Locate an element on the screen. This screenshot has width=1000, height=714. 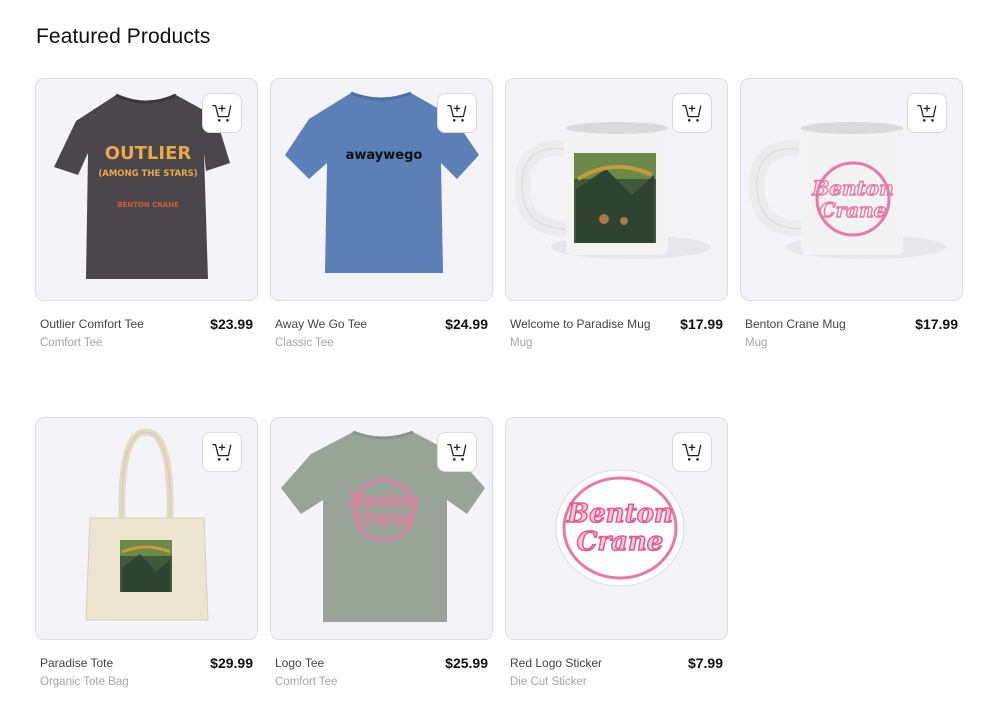
product-name: Red Logo Sticker is located at coordinates (556, 663).